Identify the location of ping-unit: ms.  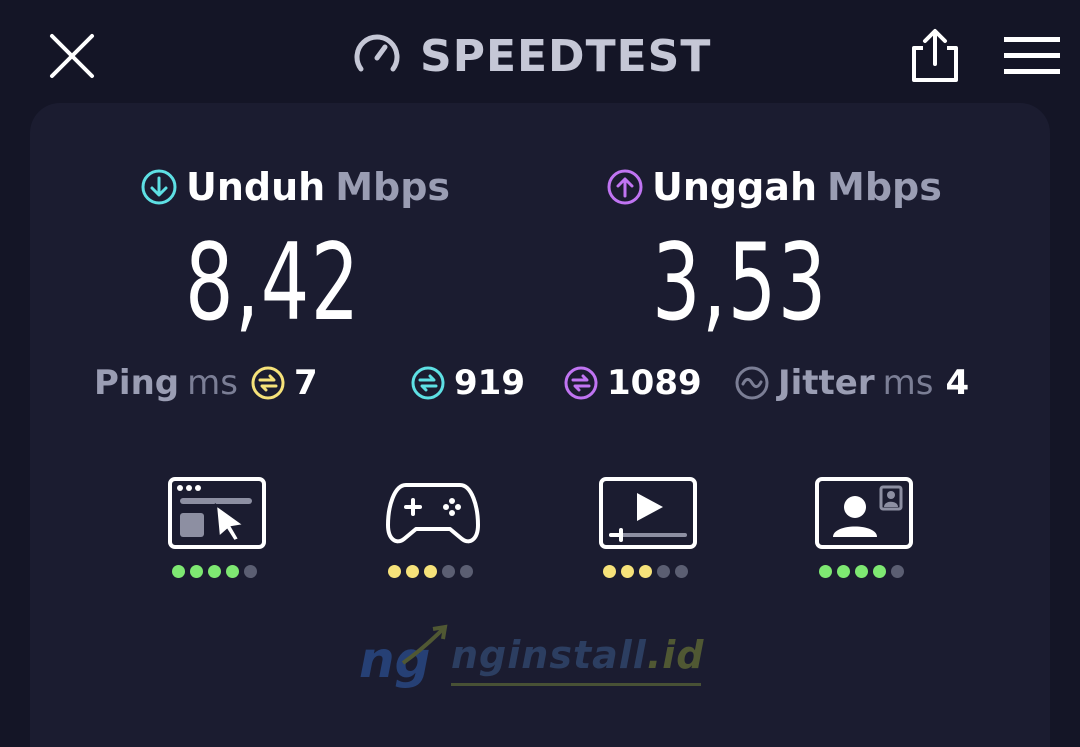
(212, 383).